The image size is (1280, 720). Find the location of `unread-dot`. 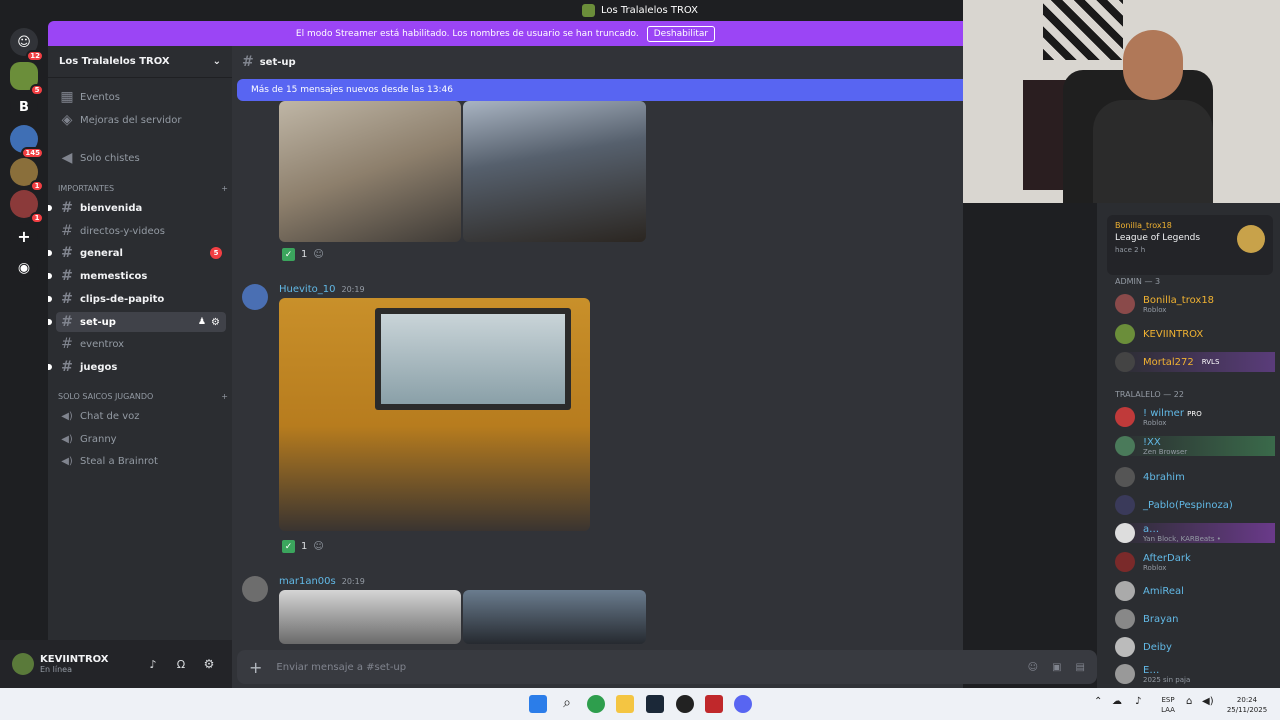

unread-dot is located at coordinates (50, 299).